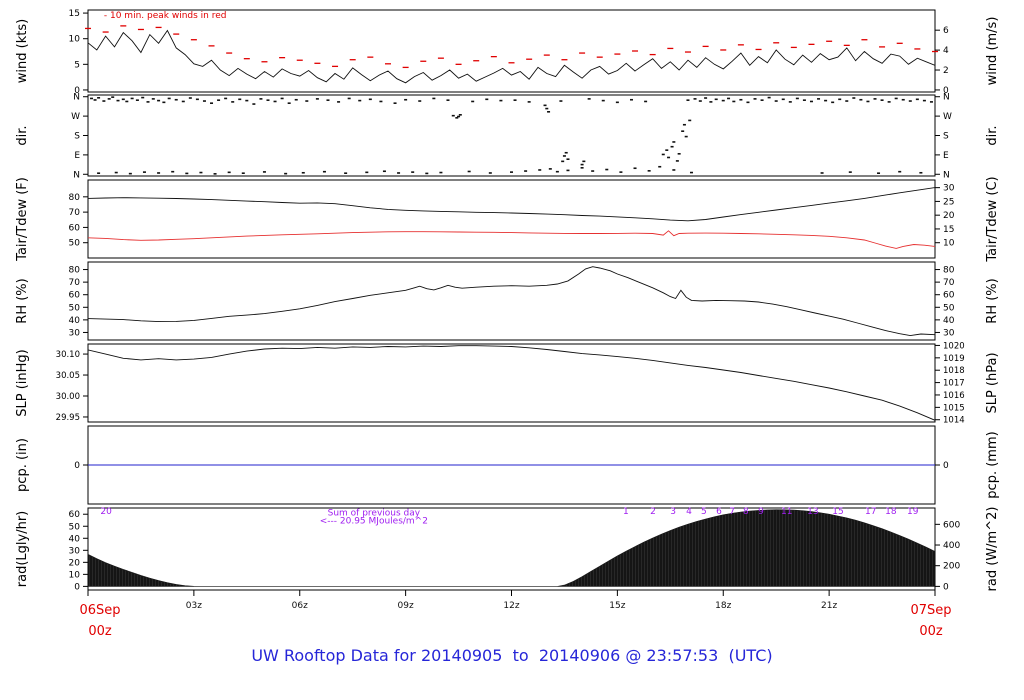 The width and height of the screenshot is (1024, 700). Describe the element at coordinates (75, 333) in the screenshot. I see `rh-ytick-label-left: 30` at that location.